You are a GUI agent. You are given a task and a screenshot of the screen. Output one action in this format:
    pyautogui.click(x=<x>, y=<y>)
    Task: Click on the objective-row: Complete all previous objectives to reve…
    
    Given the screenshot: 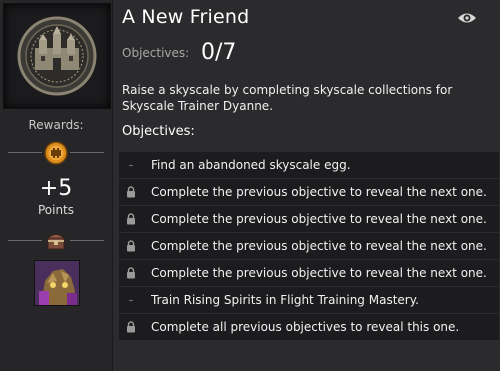 What is the action you would take?
    pyautogui.click(x=309, y=327)
    